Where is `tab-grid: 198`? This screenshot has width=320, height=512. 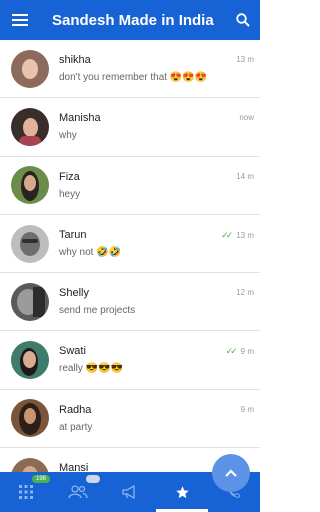 tab-grid: 198 is located at coordinates (26, 492).